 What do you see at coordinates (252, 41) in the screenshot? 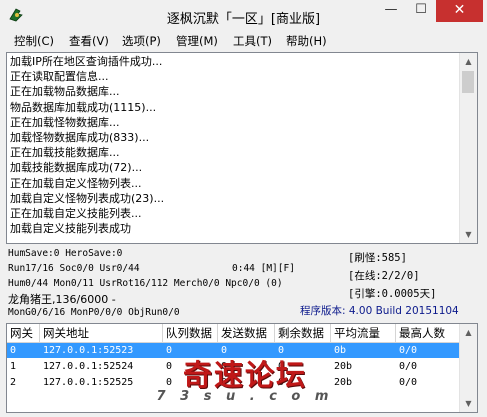
I see `menu-tools: 工具(T)` at bounding box center [252, 41].